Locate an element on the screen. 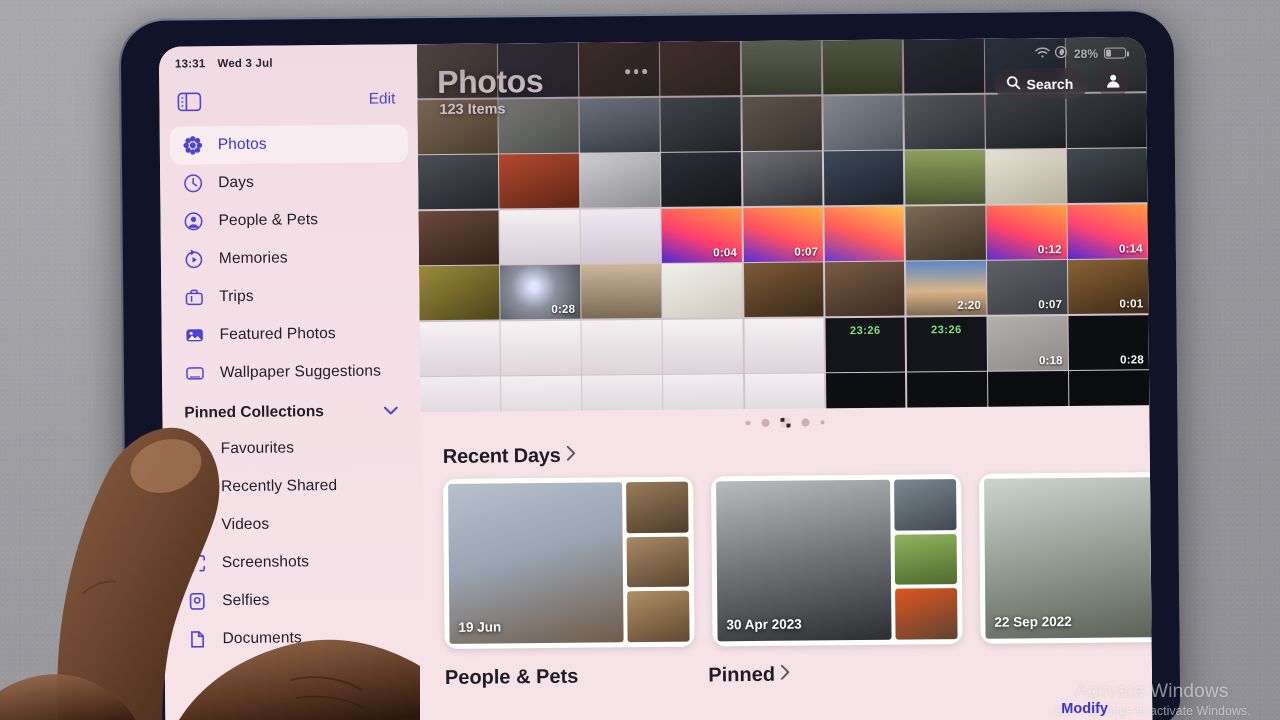 The width and height of the screenshot is (1280, 720). more-dots-icon is located at coordinates (636, 71).